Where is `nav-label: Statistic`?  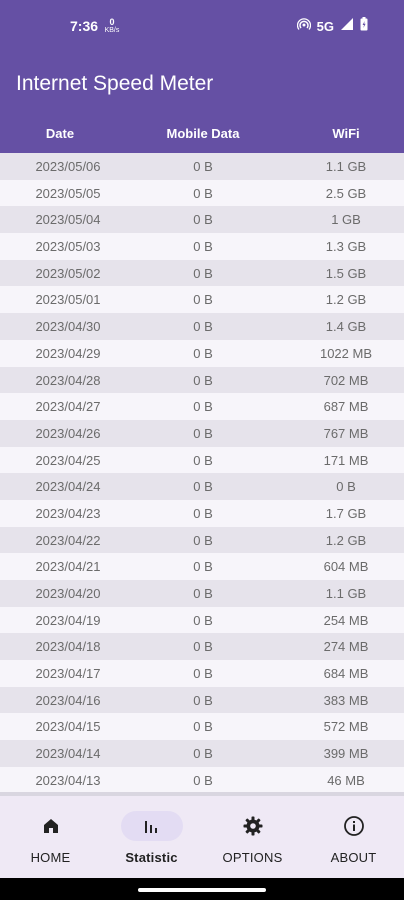 nav-label: Statistic is located at coordinates (151, 857).